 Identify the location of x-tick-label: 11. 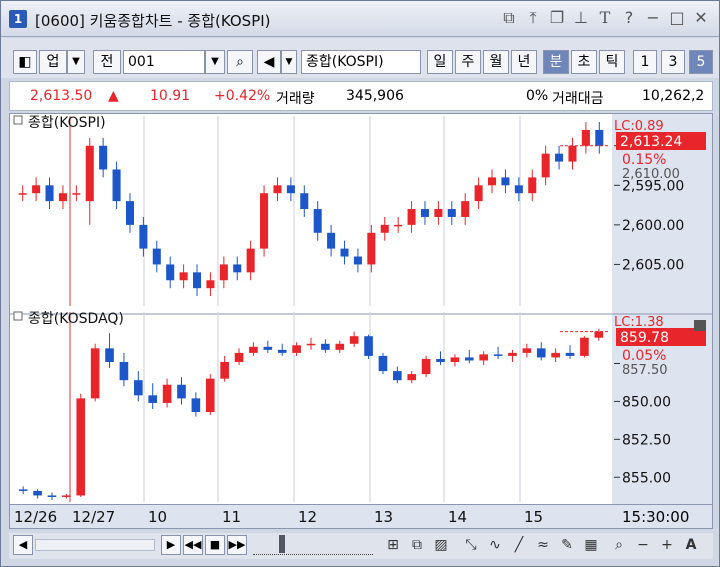
(232, 517).